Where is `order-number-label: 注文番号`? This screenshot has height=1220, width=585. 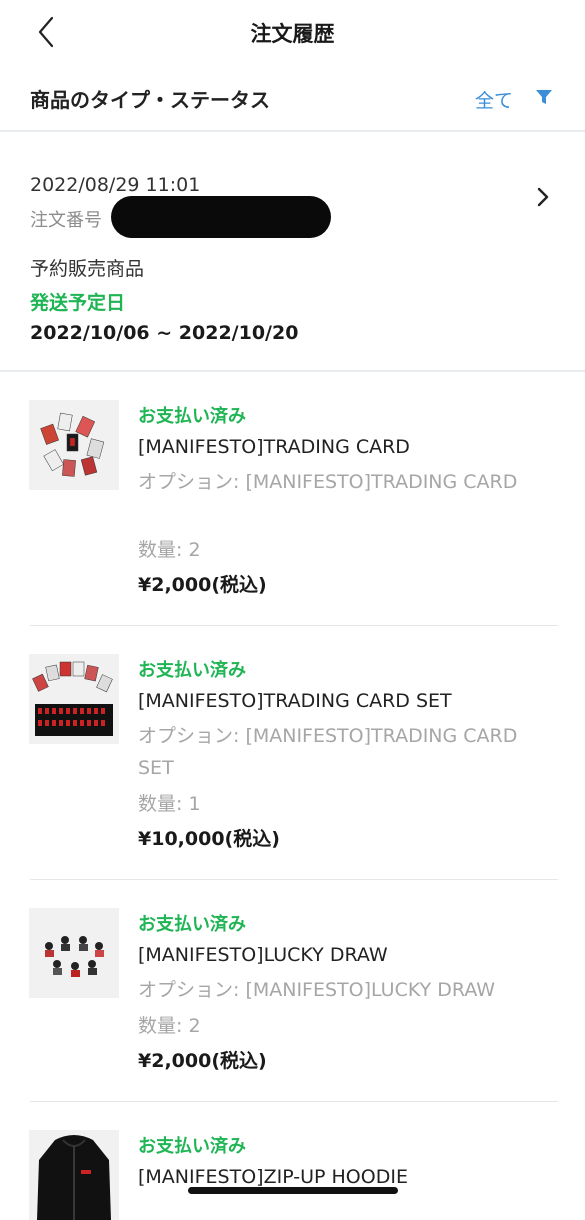
order-number-label: 注文番号 is located at coordinates (66, 220).